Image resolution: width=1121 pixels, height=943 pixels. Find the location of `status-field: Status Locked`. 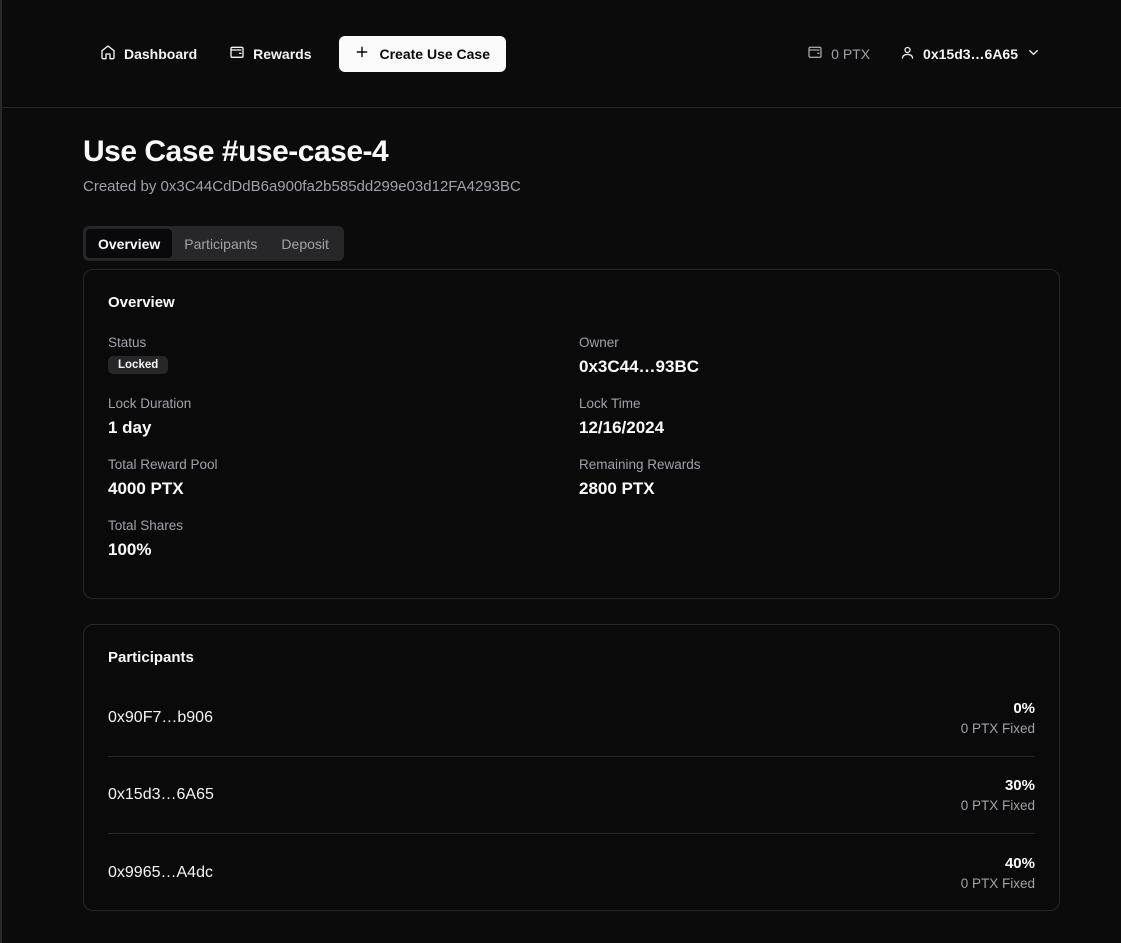

status-field: Status Locked is located at coordinates (343, 356).